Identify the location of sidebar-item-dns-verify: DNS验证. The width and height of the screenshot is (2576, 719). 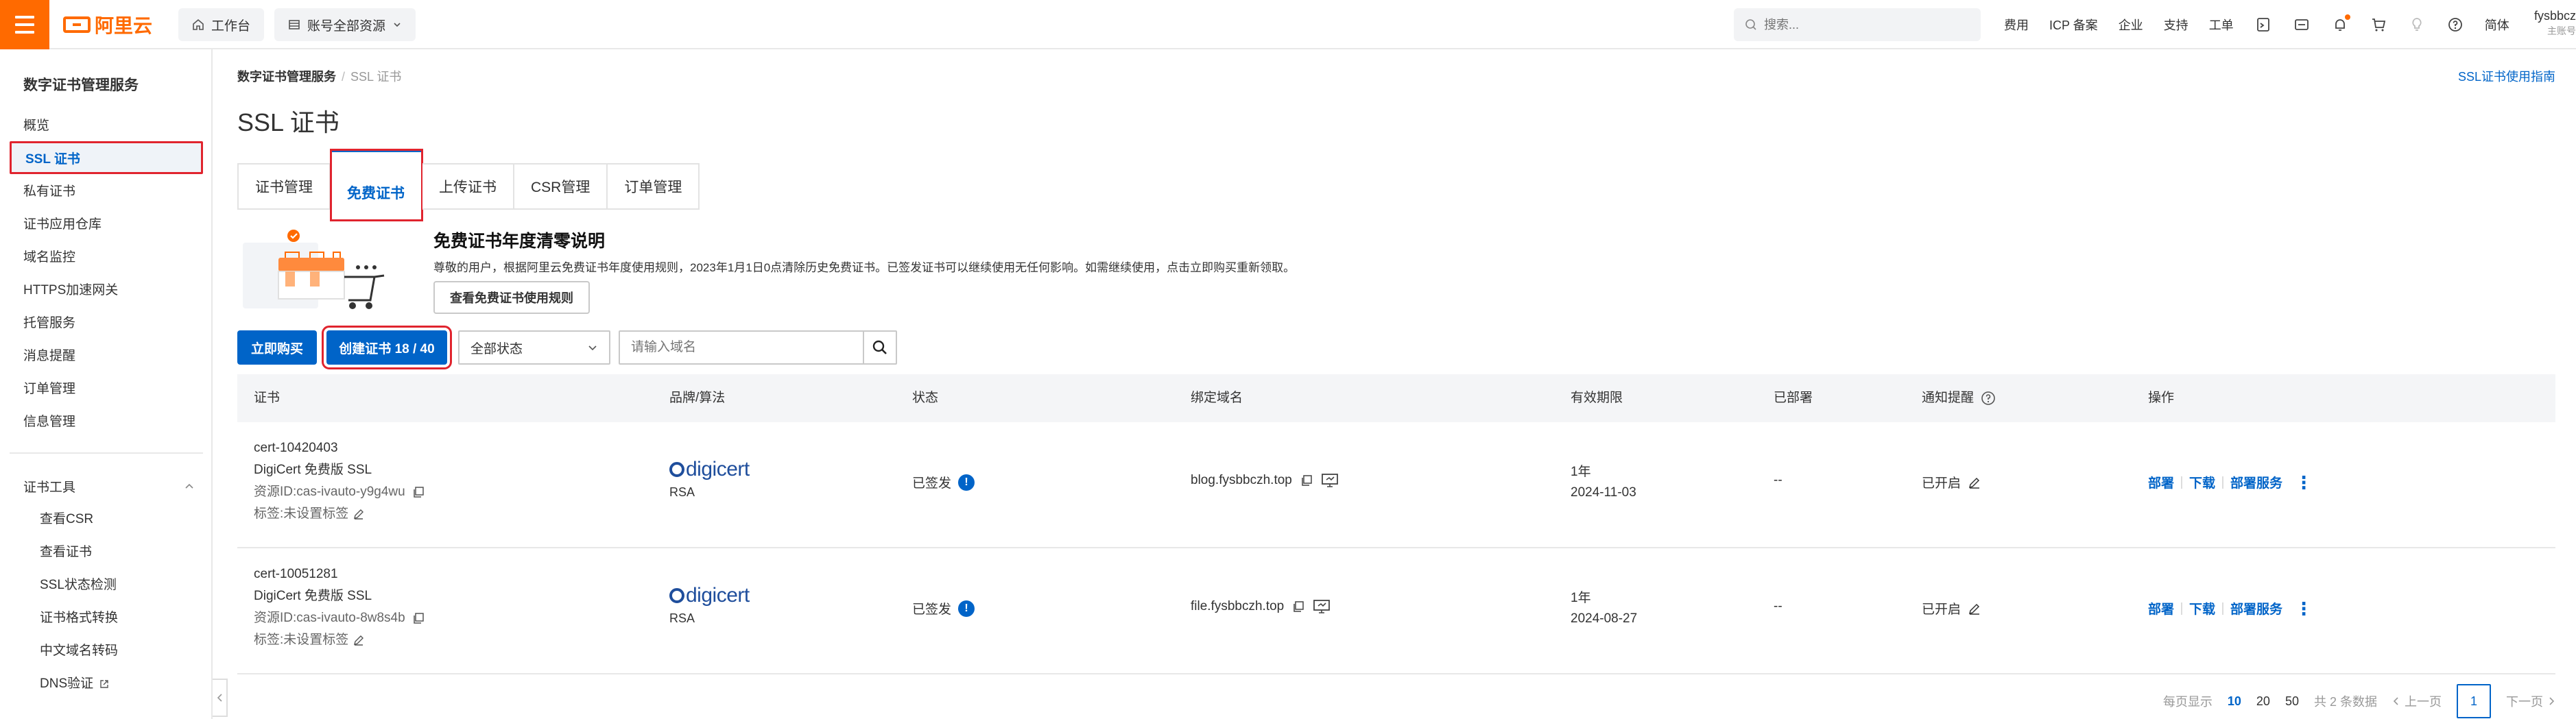
(75, 684).